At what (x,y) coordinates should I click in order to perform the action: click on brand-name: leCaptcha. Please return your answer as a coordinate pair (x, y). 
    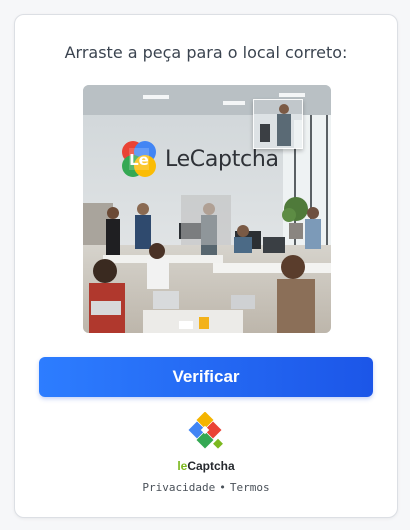
    Looking at the image, I should click on (206, 466).